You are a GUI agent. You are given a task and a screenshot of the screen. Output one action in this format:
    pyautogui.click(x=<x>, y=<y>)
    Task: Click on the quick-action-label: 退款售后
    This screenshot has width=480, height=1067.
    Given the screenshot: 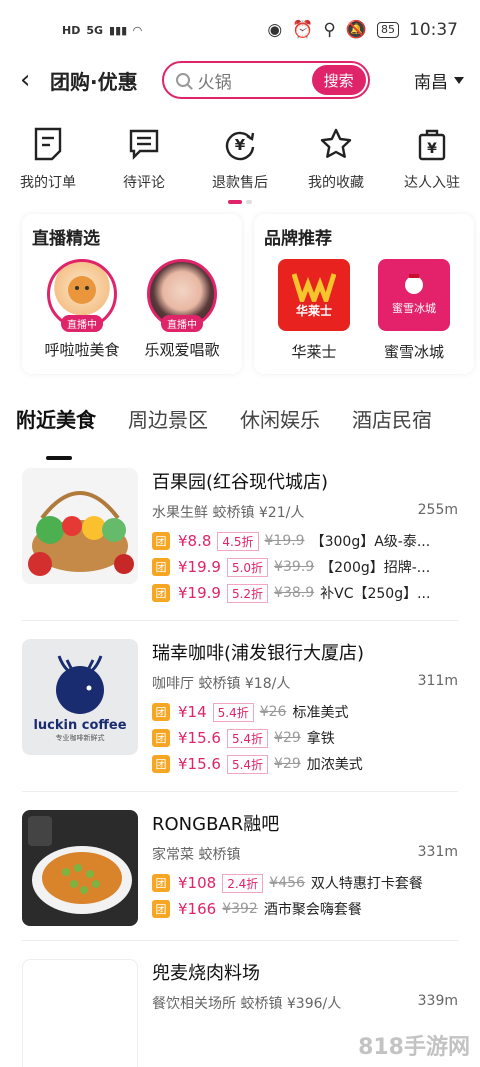 What is the action you would take?
    pyautogui.click(x=240, y=183)
    